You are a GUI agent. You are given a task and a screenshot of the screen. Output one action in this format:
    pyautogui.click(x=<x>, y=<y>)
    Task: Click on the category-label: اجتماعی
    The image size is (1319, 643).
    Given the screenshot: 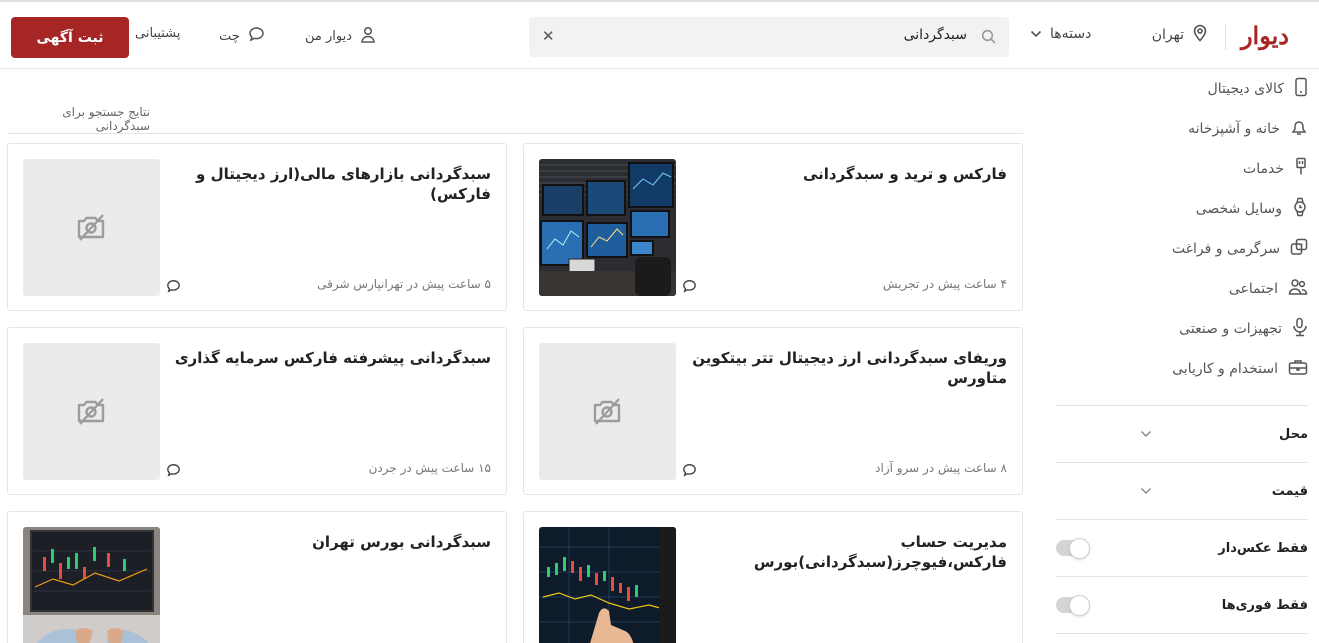 What is the action you would take?
    pyautogui.click(x=1253, y=289)
    